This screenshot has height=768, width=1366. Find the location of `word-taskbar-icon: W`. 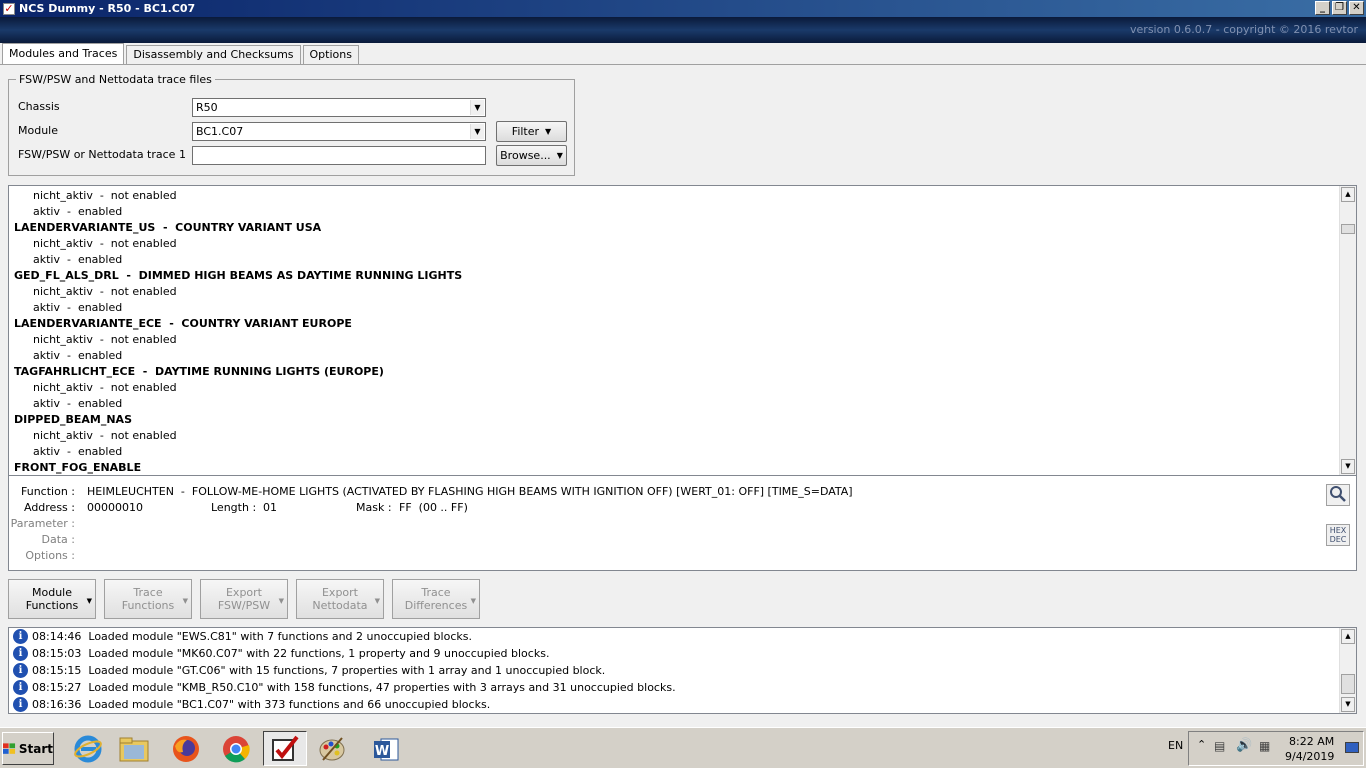

word-taskbar-icon: W is located at coordinates (386, 748).